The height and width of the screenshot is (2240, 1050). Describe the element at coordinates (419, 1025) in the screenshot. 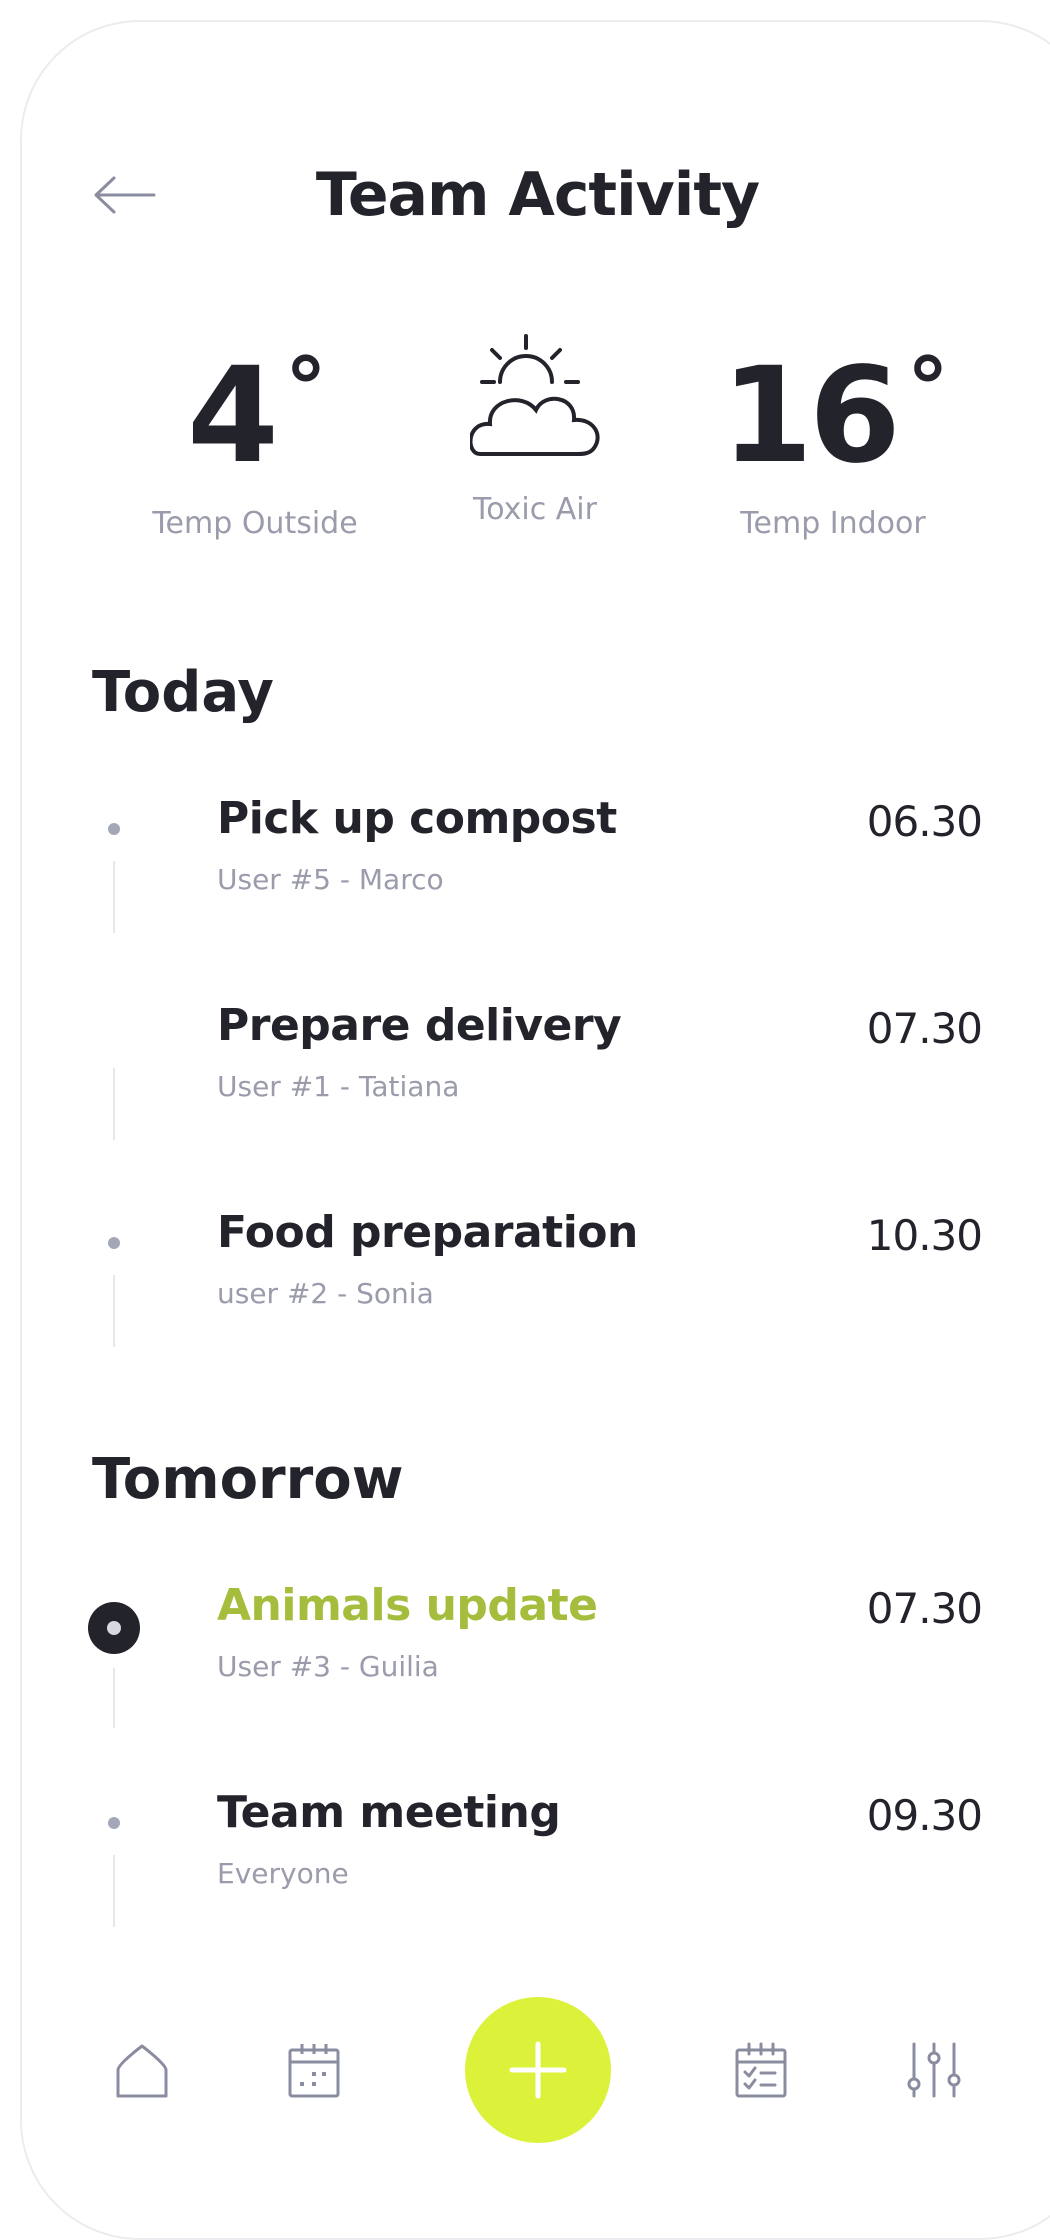

I see `activity-name: Prepare delivery` at that location.